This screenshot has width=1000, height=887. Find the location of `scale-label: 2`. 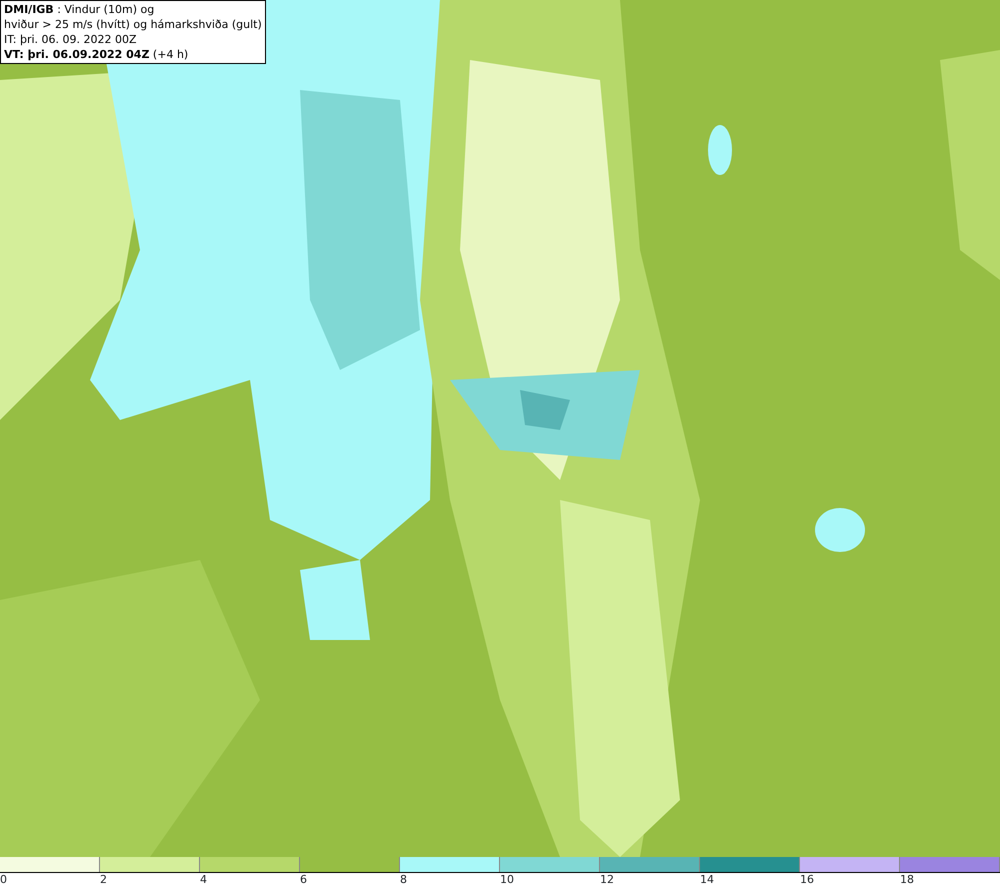

scale-label: 2 is located at coordinates (103, 880).